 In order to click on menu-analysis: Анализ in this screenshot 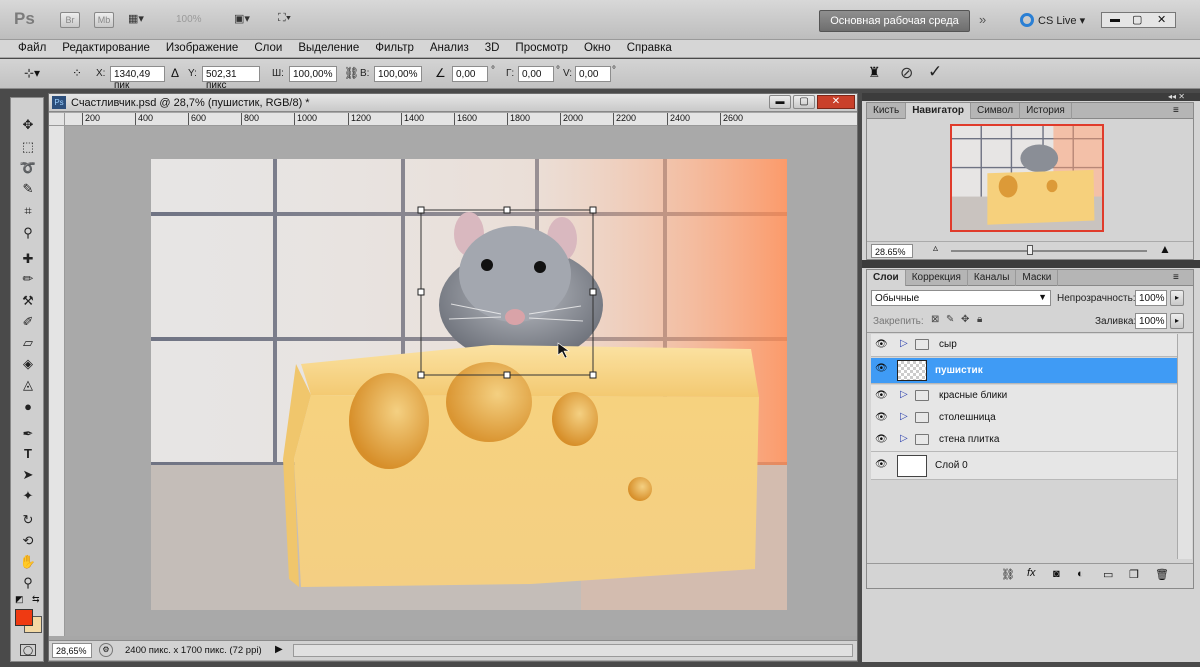, I will do `click(449, 47)`.